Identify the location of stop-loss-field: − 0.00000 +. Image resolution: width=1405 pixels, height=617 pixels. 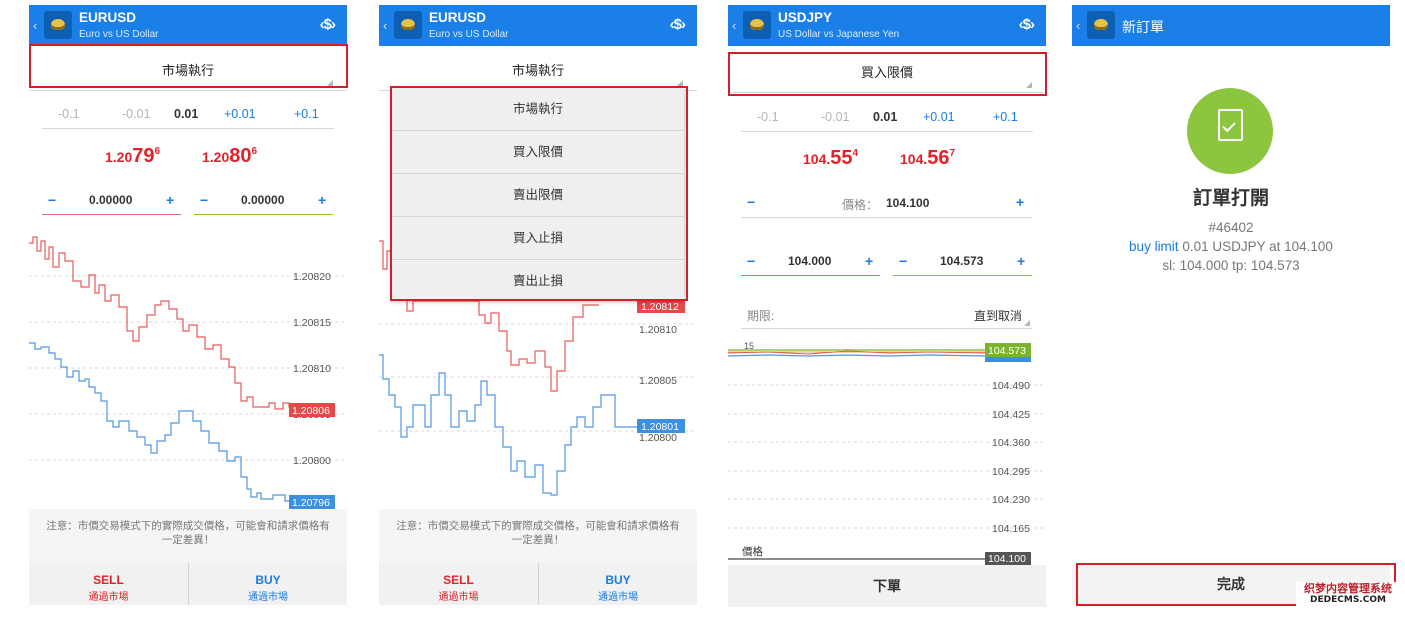
(111, 200).